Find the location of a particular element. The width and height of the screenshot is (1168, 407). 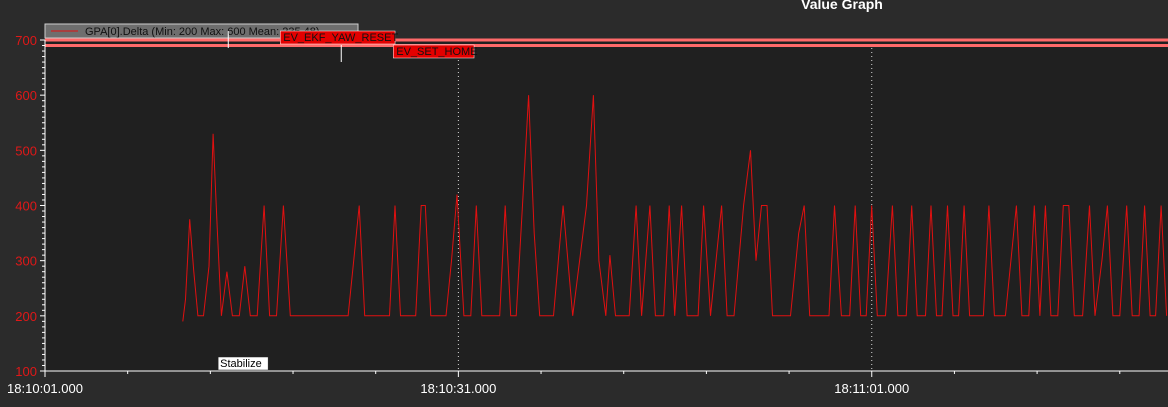

y-tick-label: 400 is located at coordinates (26, 206).